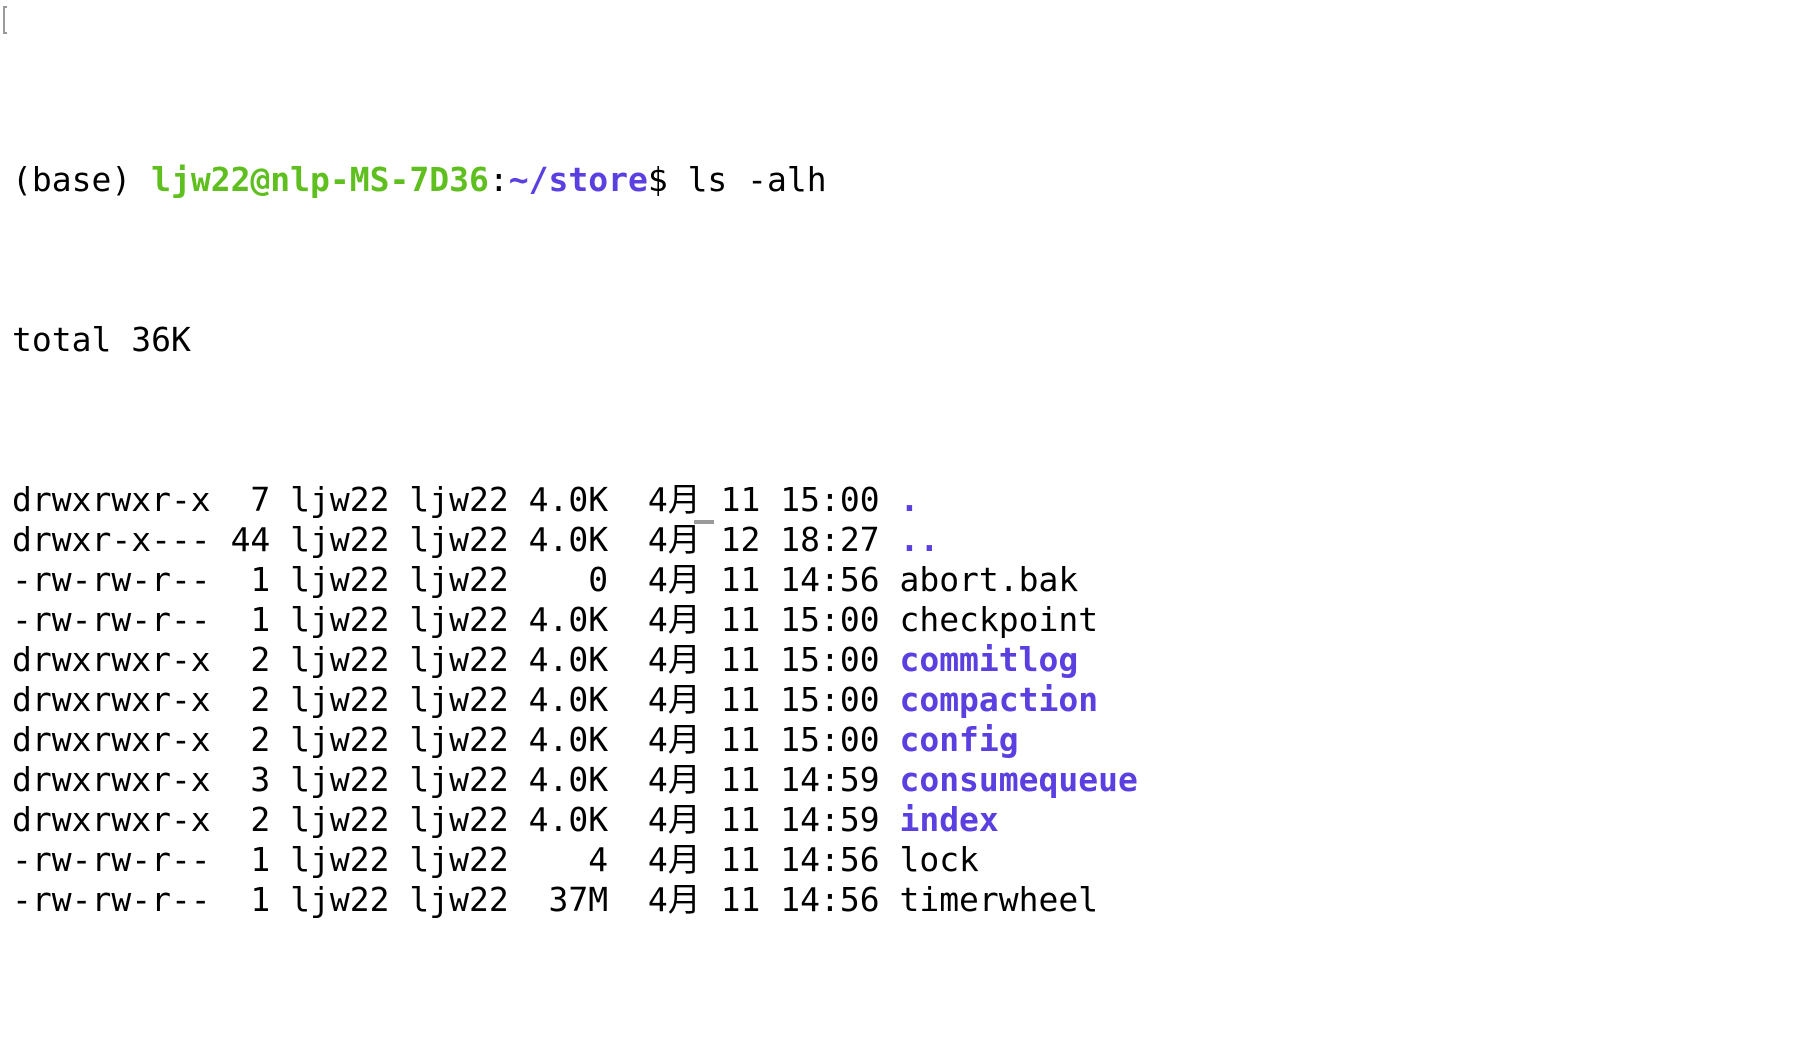 This screenshot has width=1808, height=1040. I want to click on file-name: index, so click(949, 819).